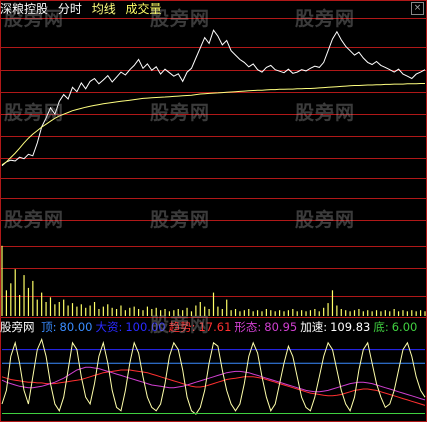 This screenshot has height=422, width=427. I want to click on avg-legend: 均线, so click(103, 9).